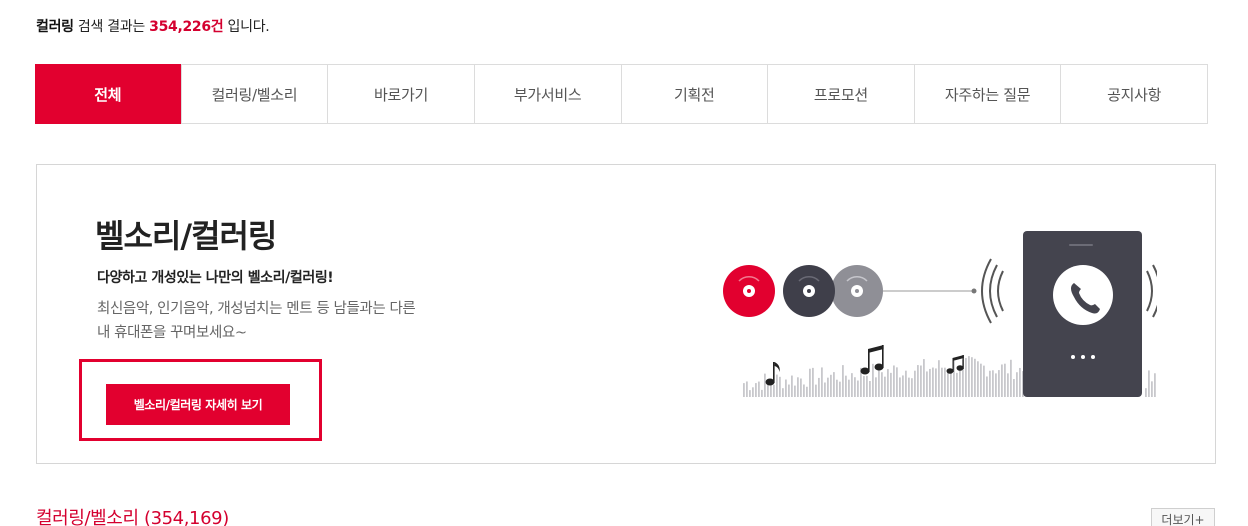  Describe the element at coordinates (198, 404) in the screenshot. I see `view-ringtone-details-button: 벨소리/컬러링 자세히 보기` at that location.